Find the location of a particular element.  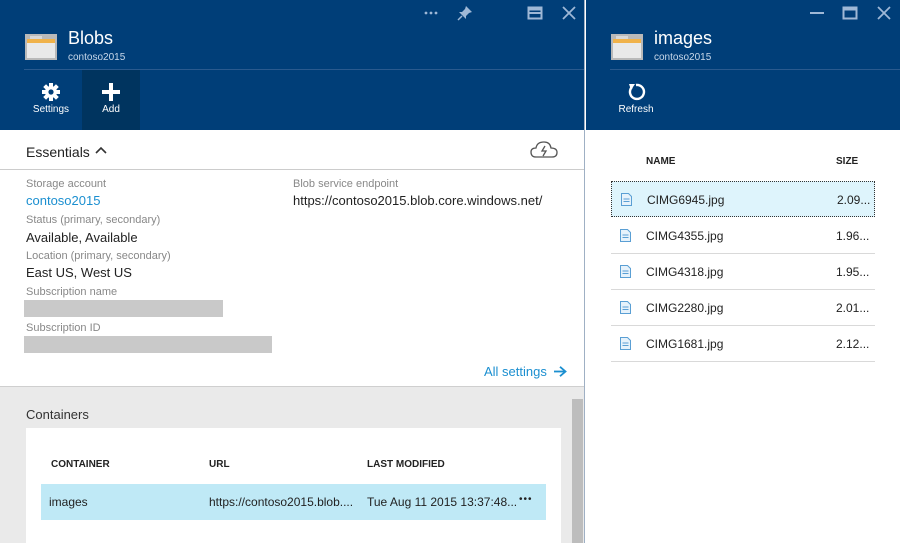

blob-endpoint-label: Blob service endpoint is located at coordinates (346, 184).